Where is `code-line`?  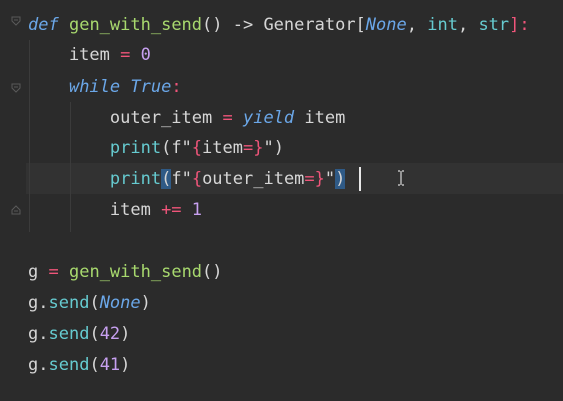
code-line is located at coordinates (295, 241).